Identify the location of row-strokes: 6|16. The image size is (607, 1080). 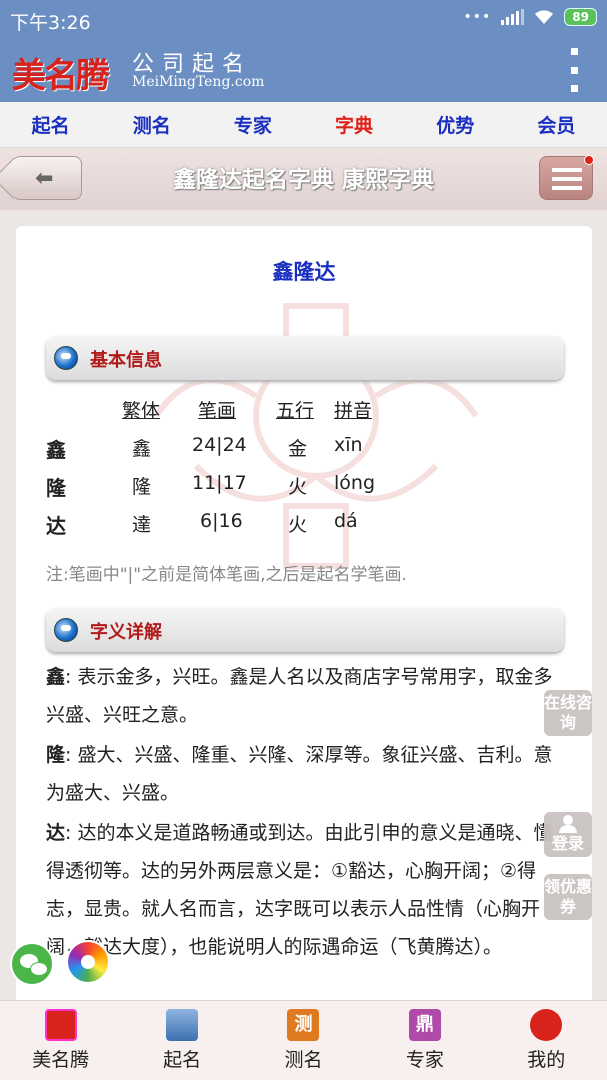
(221, 521).